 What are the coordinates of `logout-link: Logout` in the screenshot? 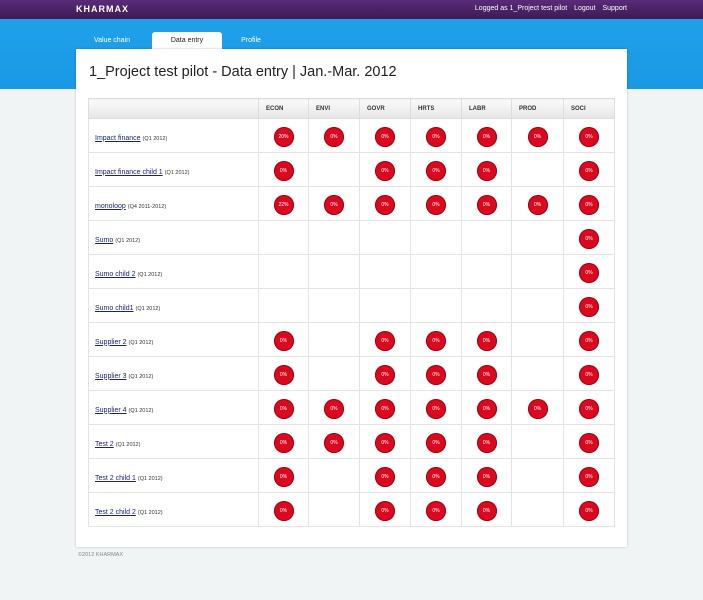 It's located at (584, 8).